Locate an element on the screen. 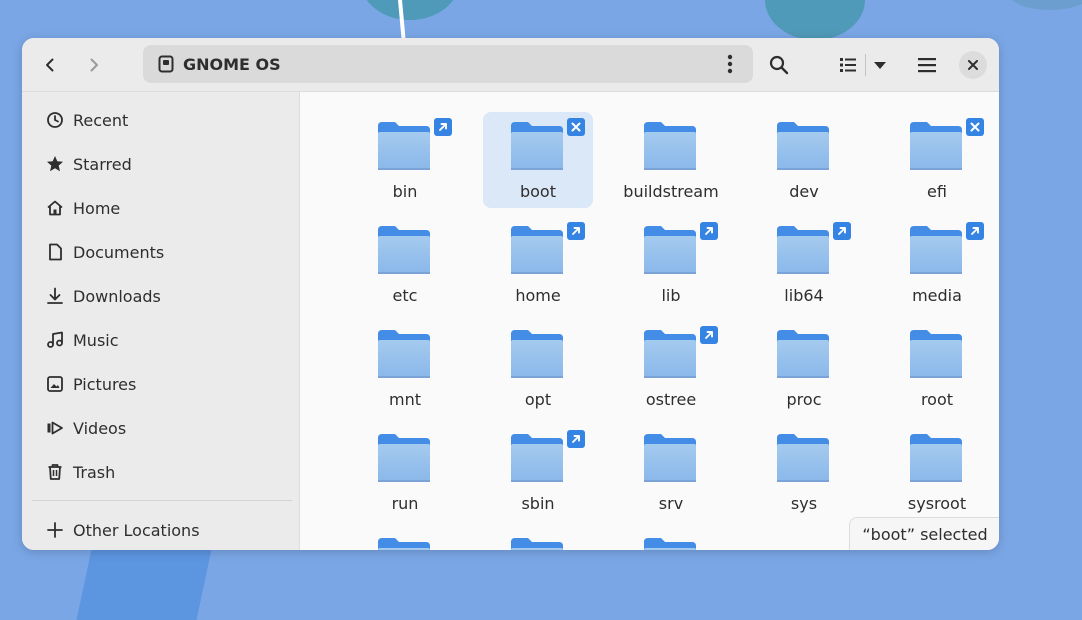 The height and width of the screenshot is (620, 1082). location-menu-button is located at coordinates (730, 64).